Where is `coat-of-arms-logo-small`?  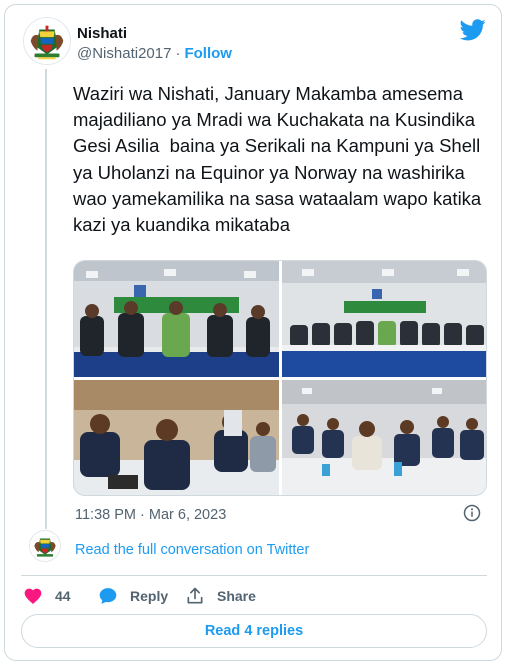 coat-of-arms-logo-small is located at coordinates (45, 546).